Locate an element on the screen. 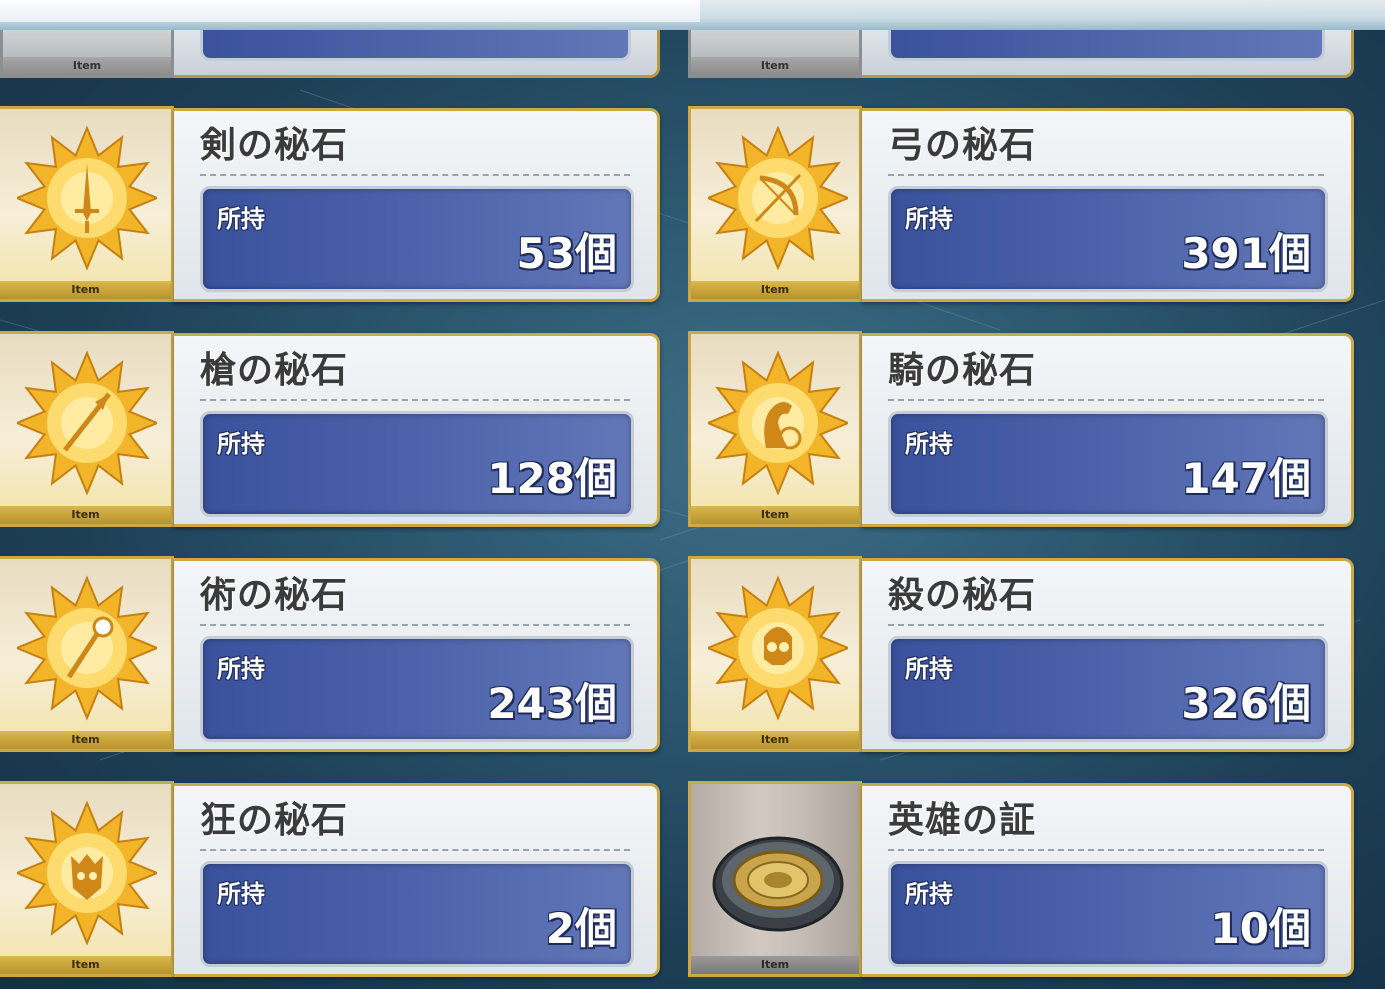 This screenshot has height=989, width=1385. count-box: 所持 147個 is located at coordinates (1108, 464).